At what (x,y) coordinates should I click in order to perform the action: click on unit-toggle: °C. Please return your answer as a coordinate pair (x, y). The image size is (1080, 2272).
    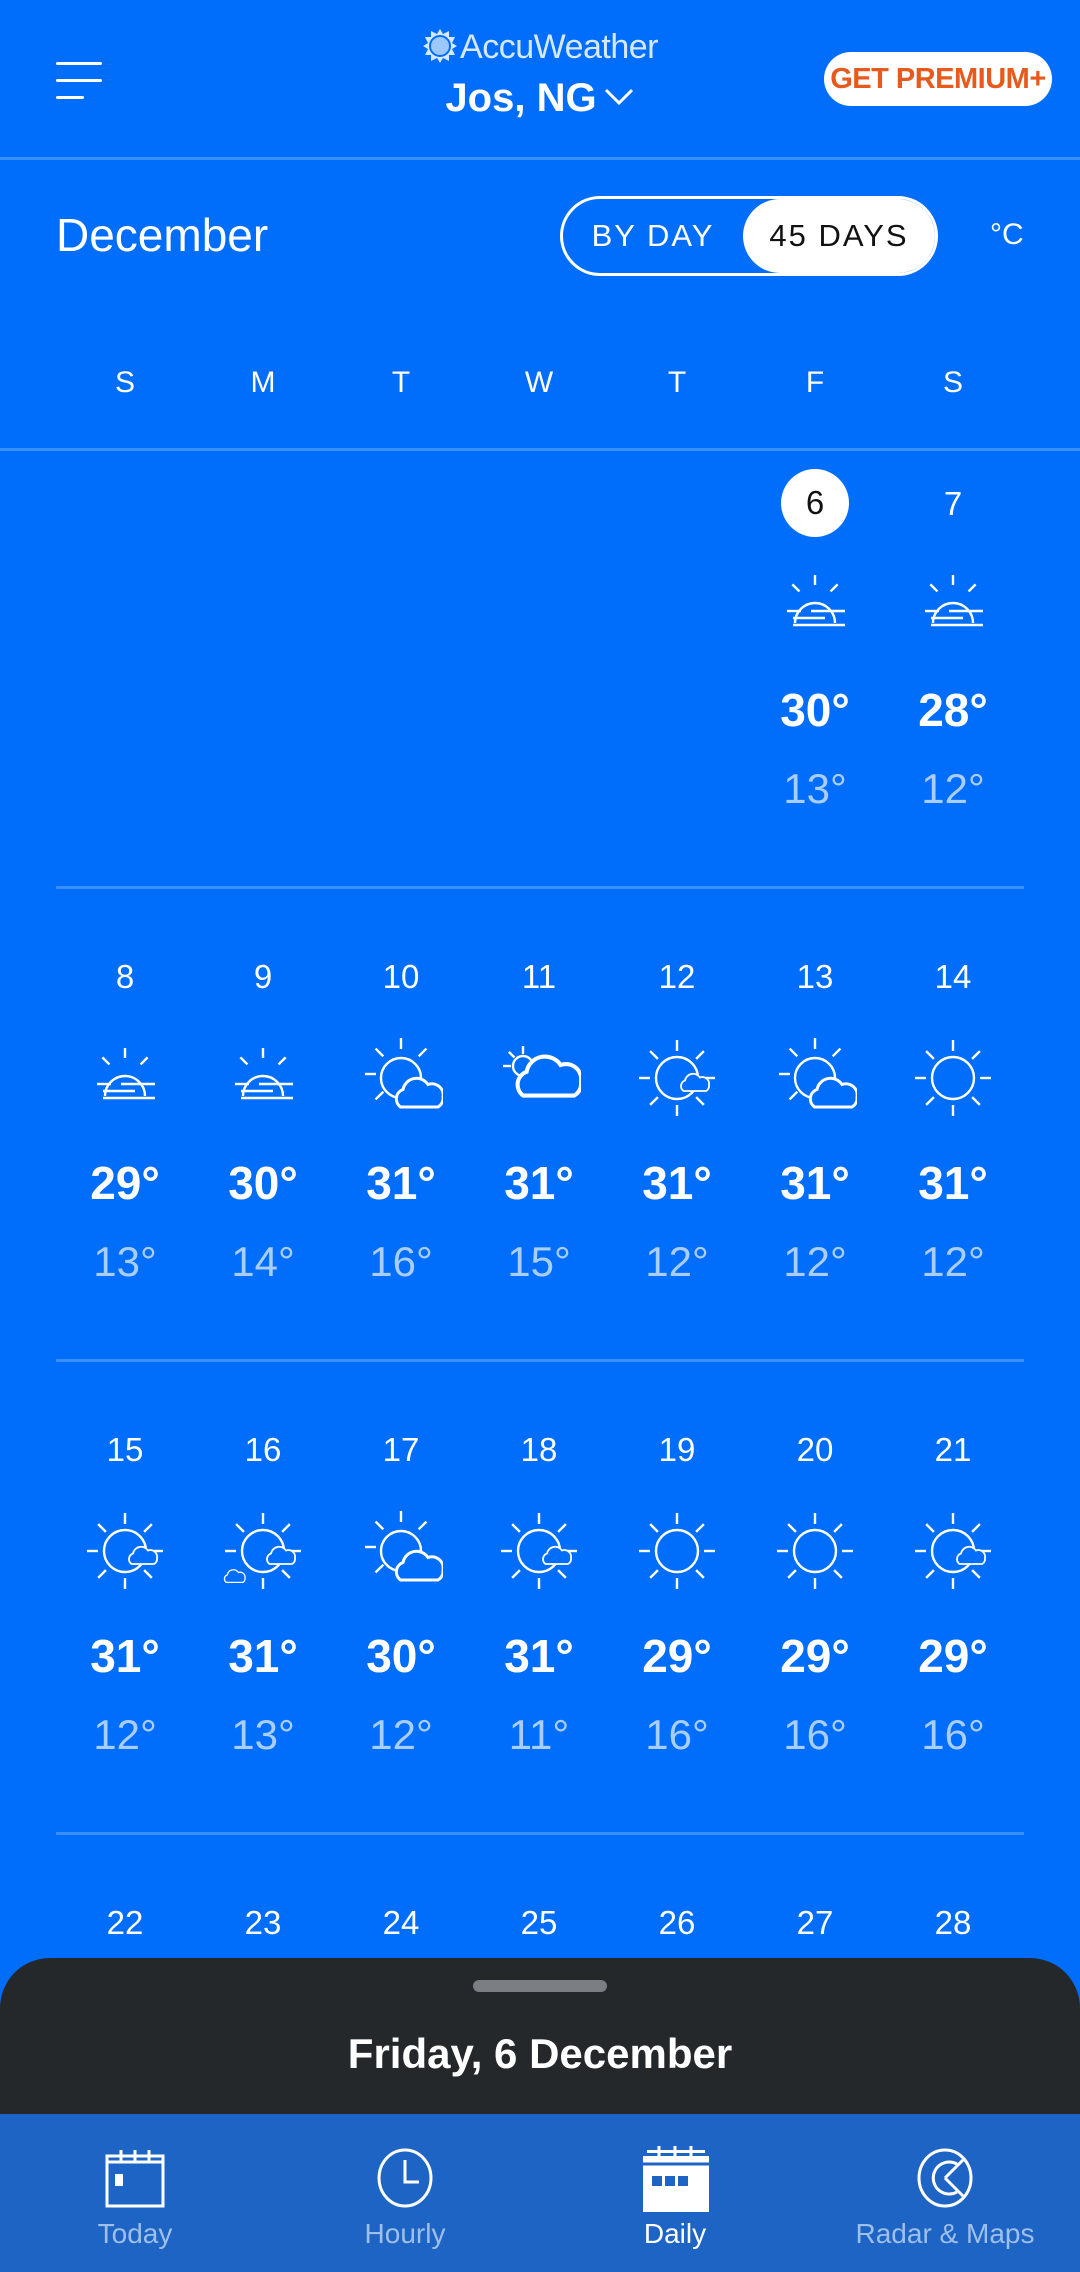
    Looking at the image, I should click on (1007, 235).